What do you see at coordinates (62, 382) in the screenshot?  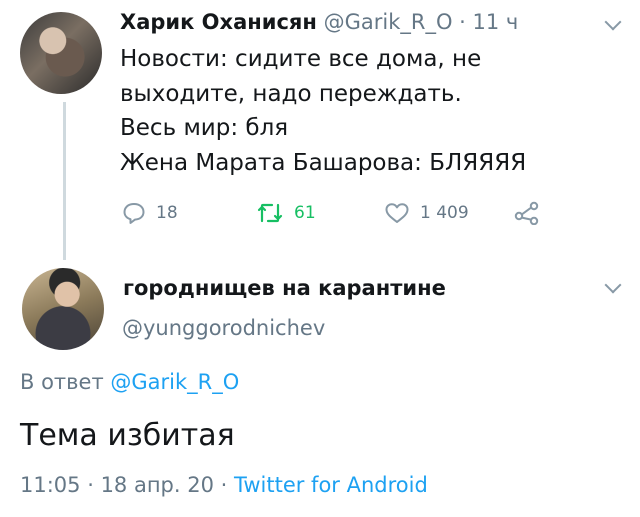 I see `reply-to-label: В ответ` at bounding box center [62, 382].